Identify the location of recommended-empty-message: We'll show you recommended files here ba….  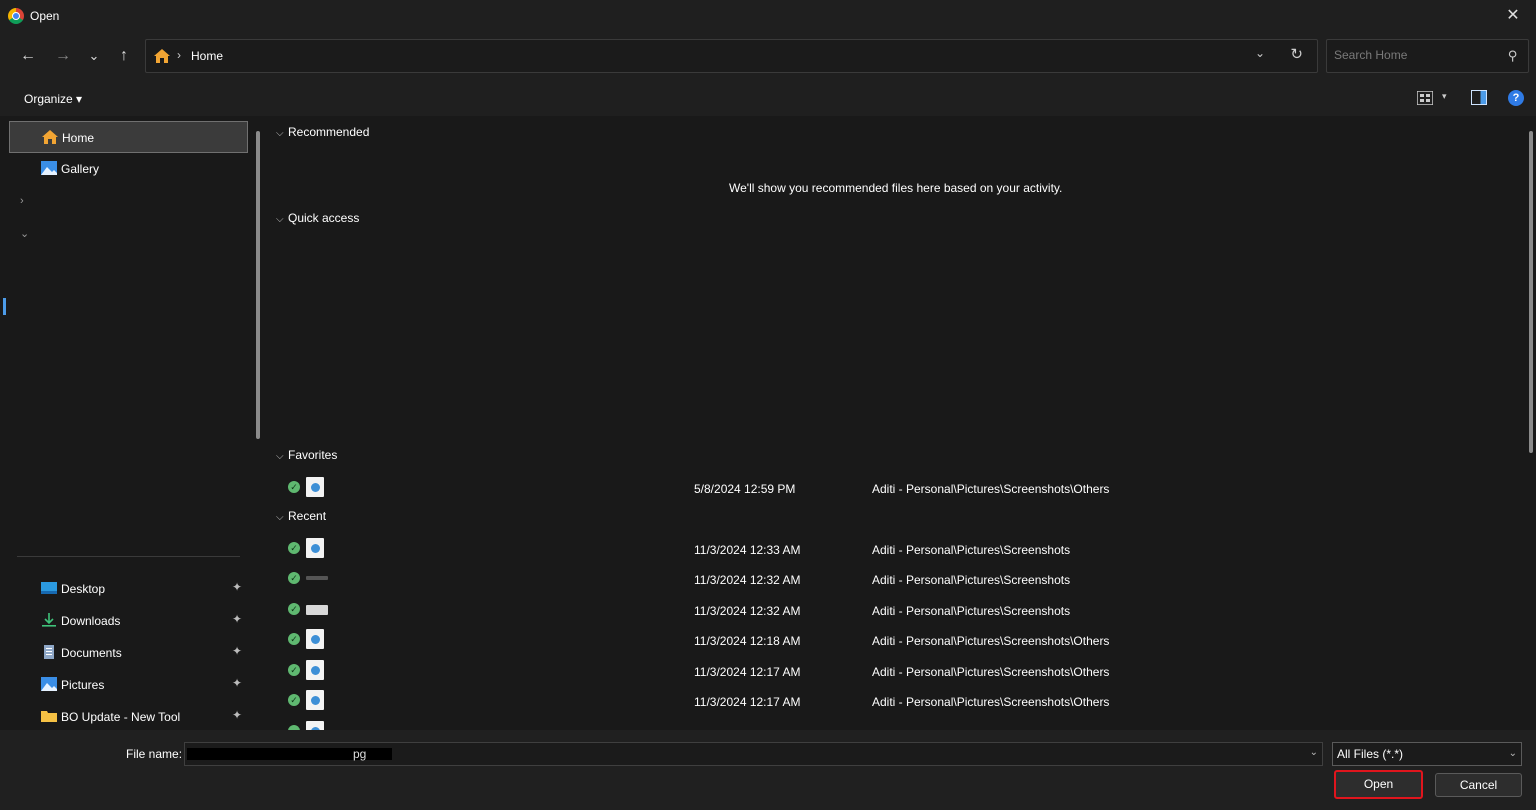
(896, 188).